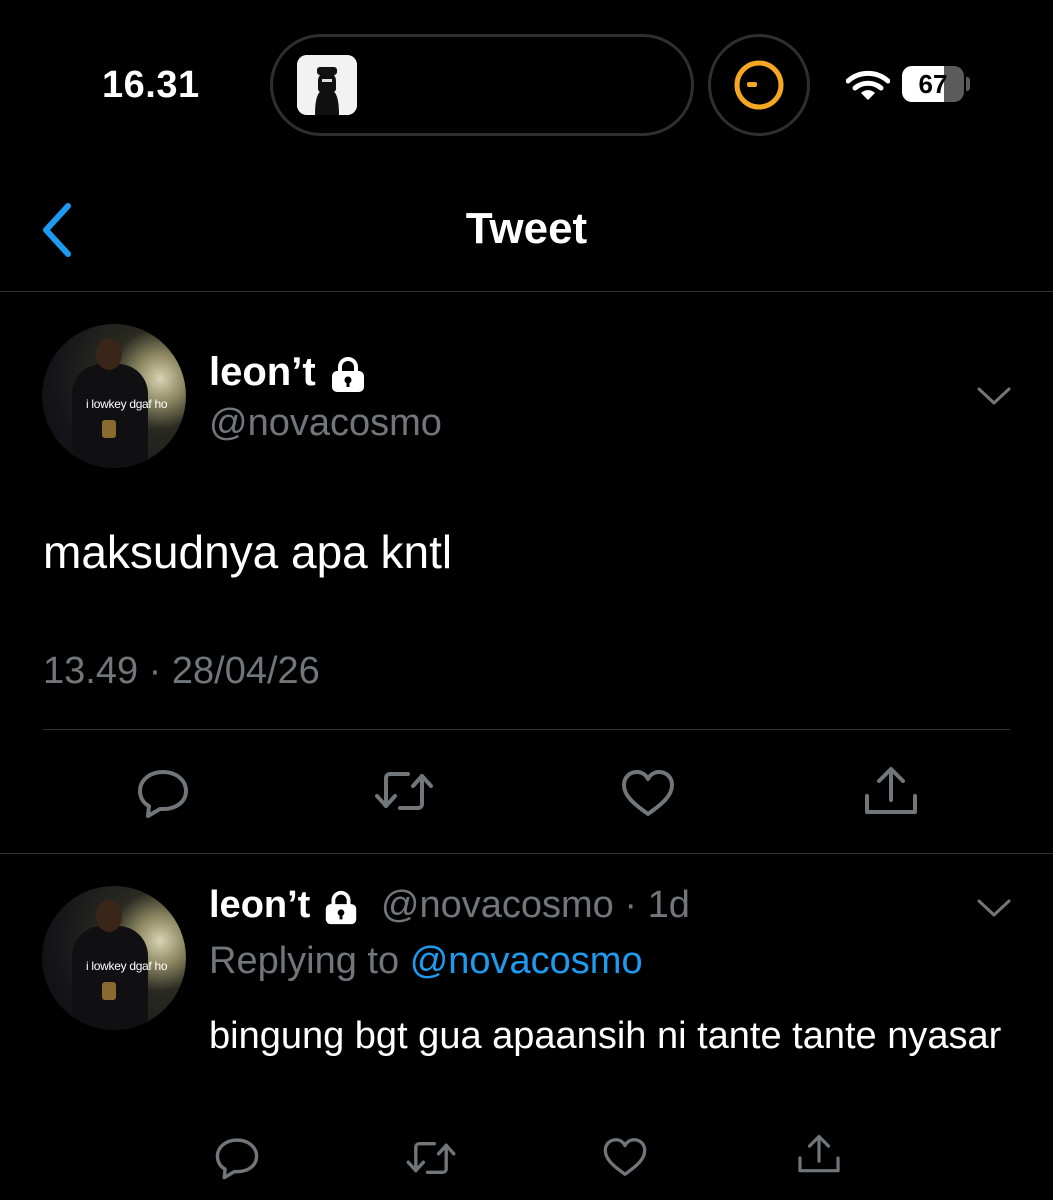 The image size is (1053, 1200). Describe the element at coordinates (968, 84) in the screenshot. I see `battery-cap` at that location.